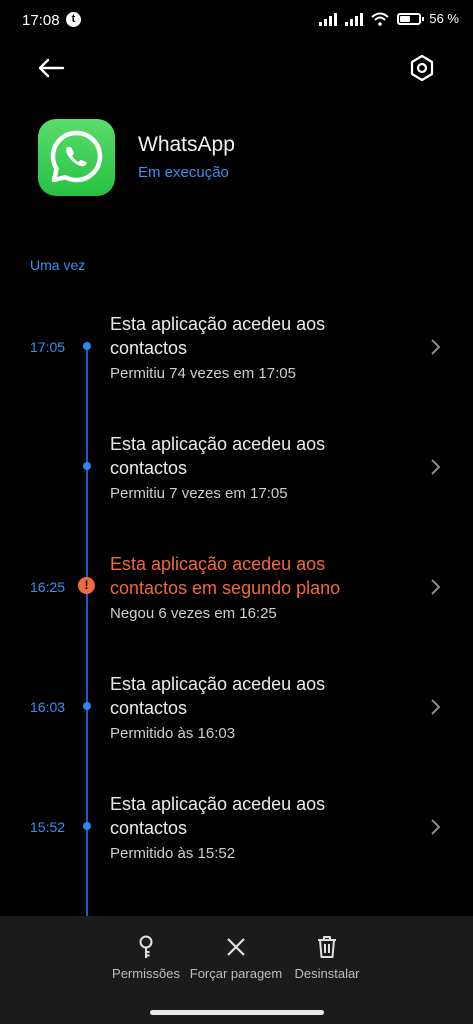 The width and height of the screenshot is (473, 1024). I want to click on entry-subtitle: Permitido às 15:52, so click(173, 853).